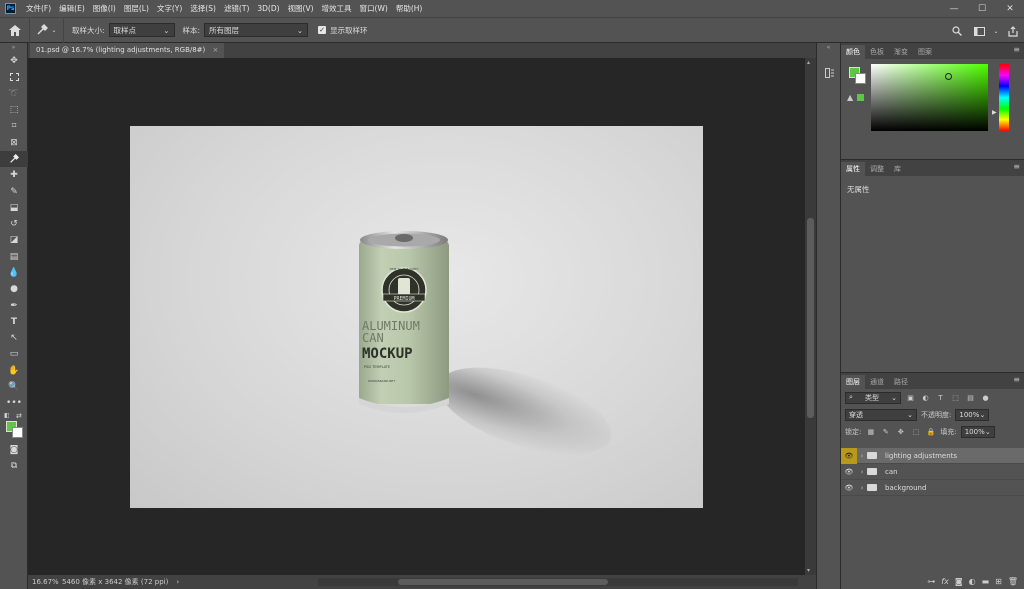 Image resolution: width=1024 pixels, height=589 pixels. Describe the element at coordinates (14, 110) in the screenshot. I see `object-select-tool-icon: ⬚` at that location.